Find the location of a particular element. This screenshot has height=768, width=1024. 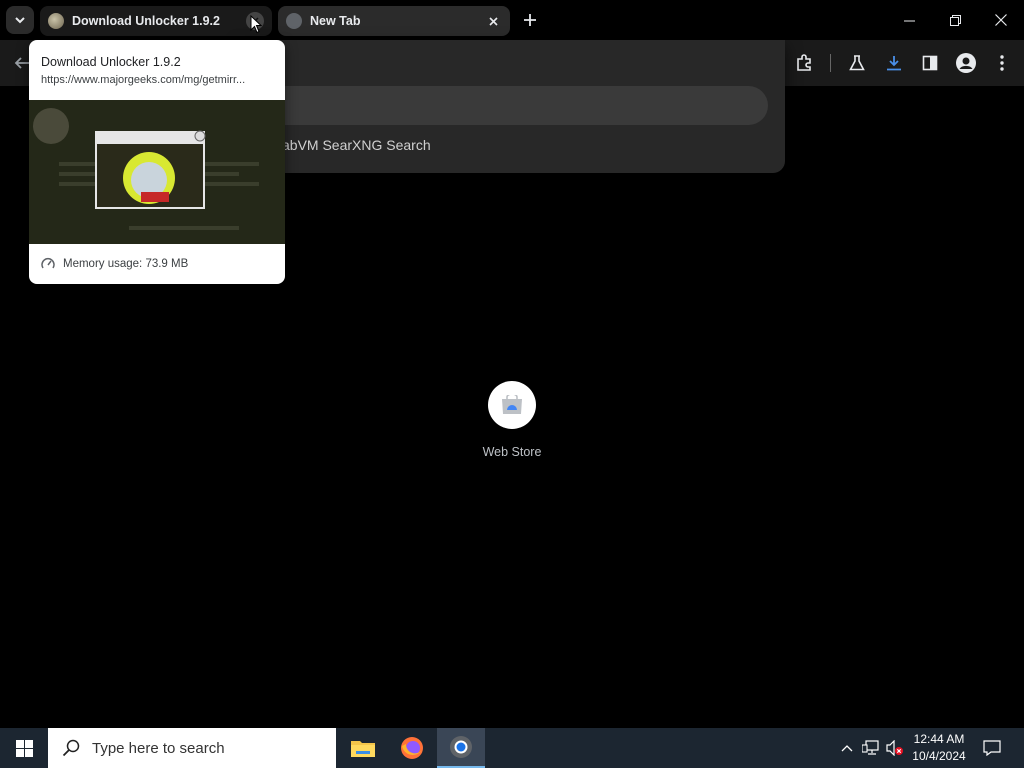

page-preview-thumbnail is located at coordinates (157, 172).